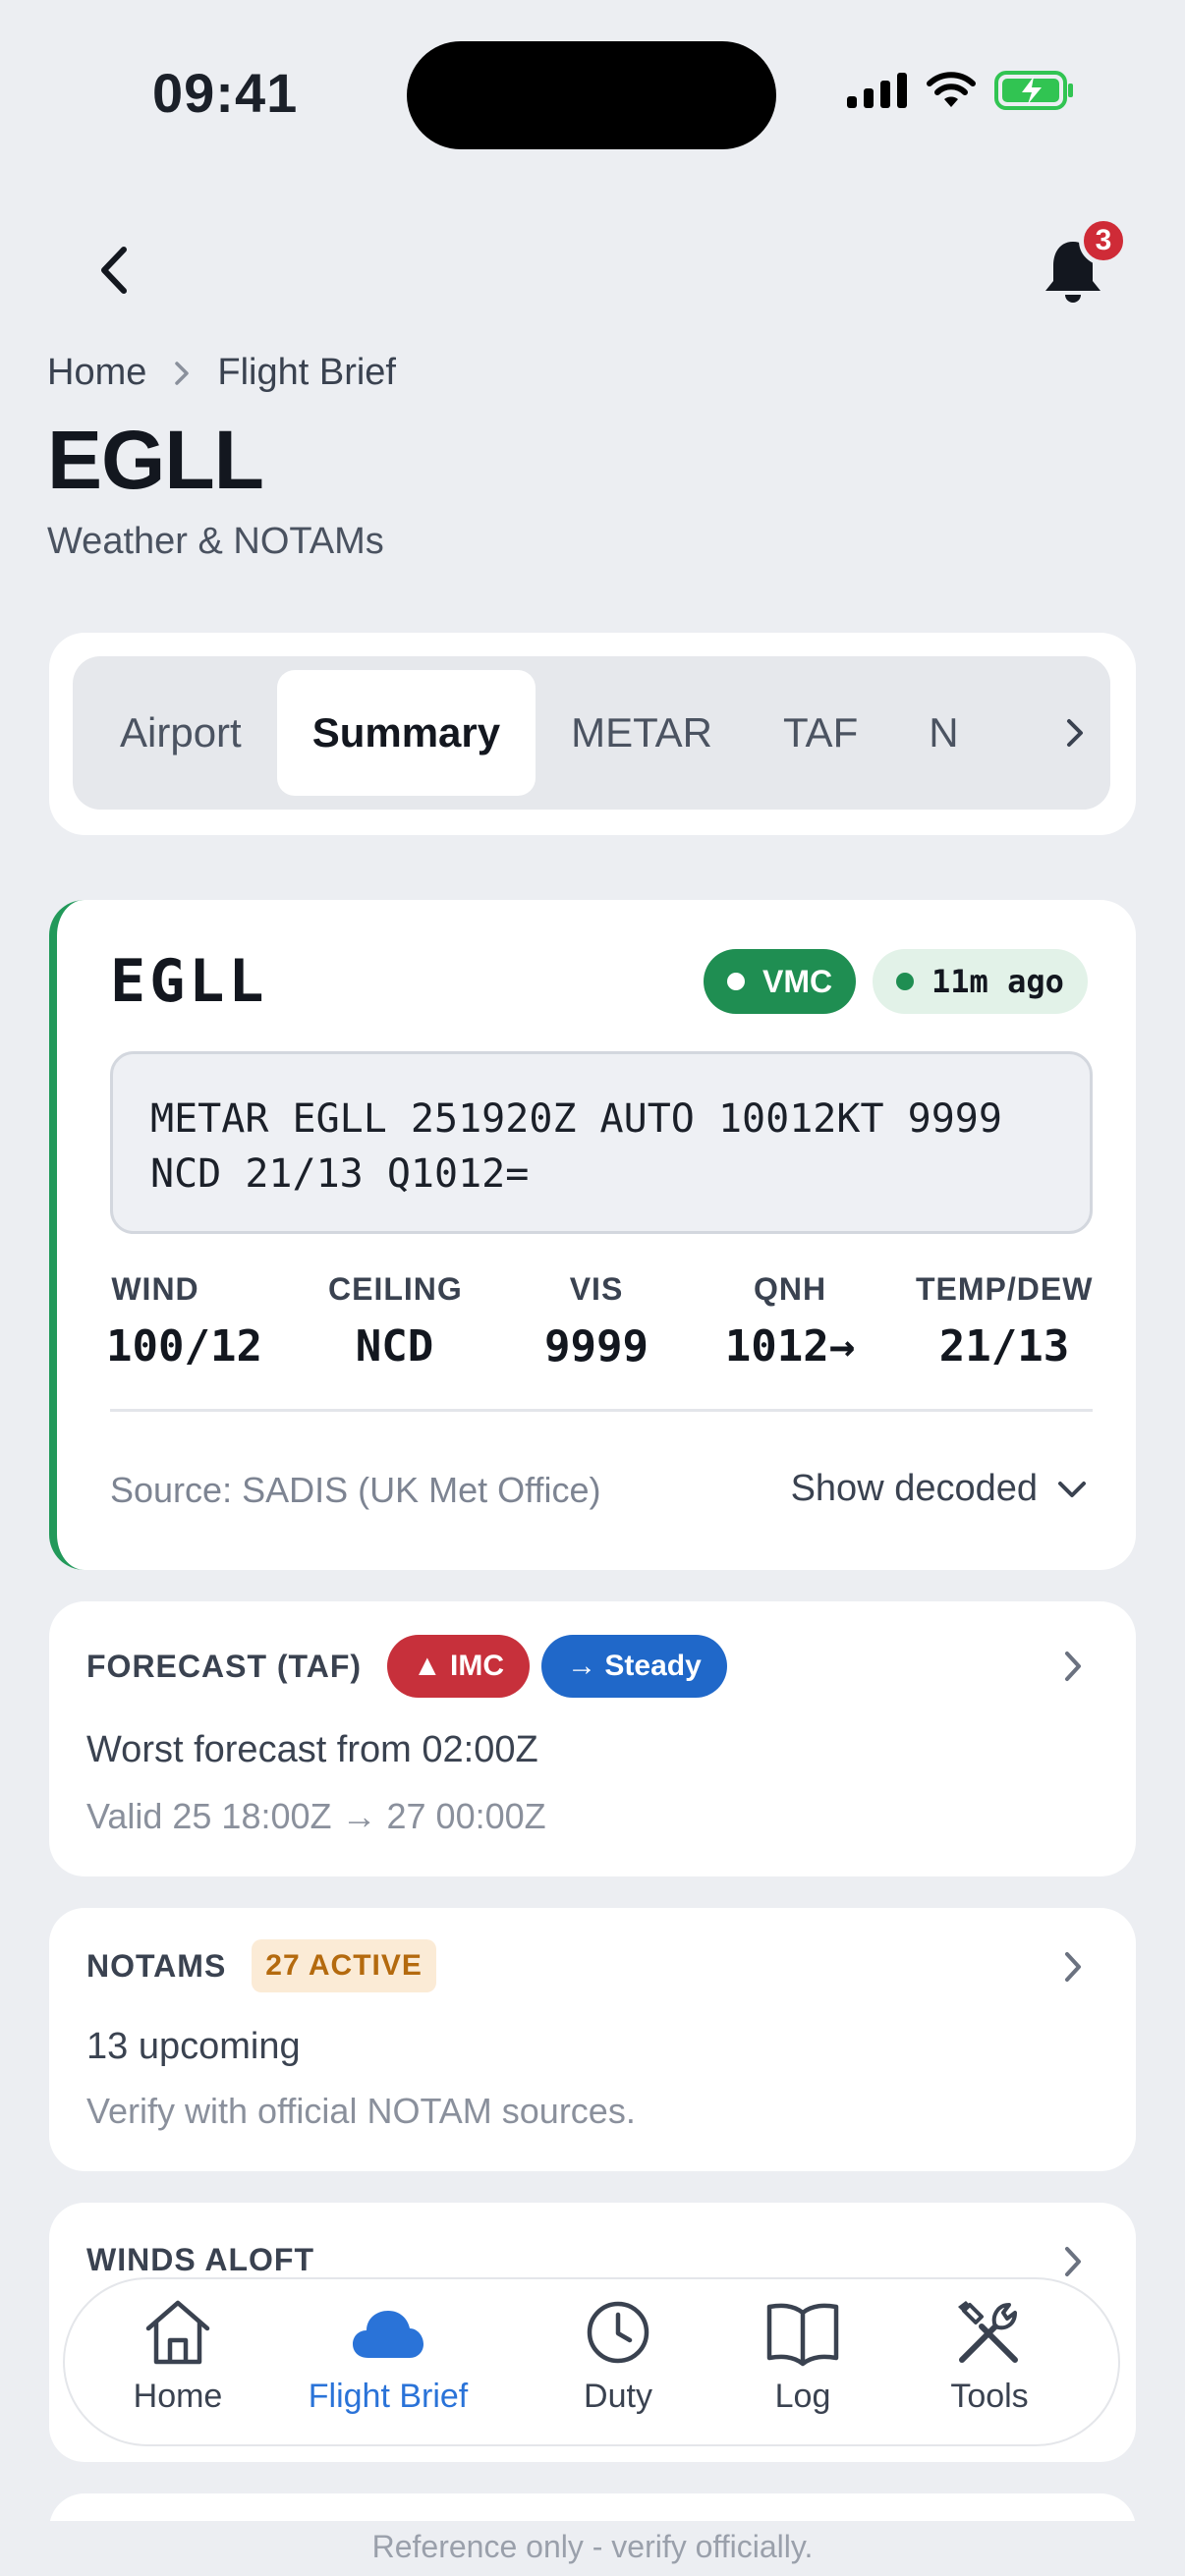 Image resolution: width=1185 pixels, height=2576 pixels. I want to click on breadcrumb-current: Flight Brief, so click(307, 372).